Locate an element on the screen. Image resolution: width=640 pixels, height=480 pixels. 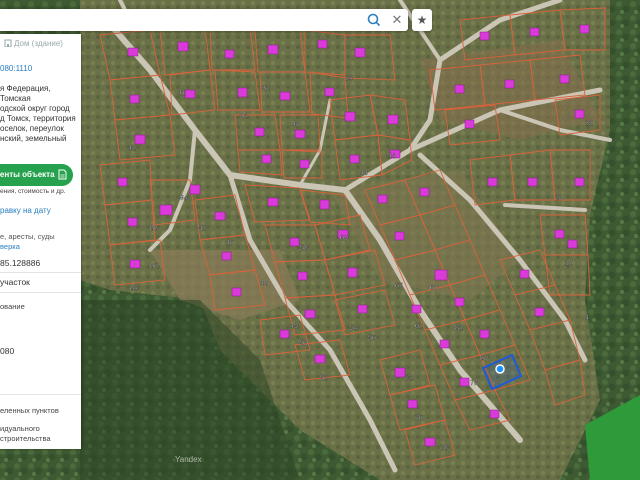
map-watermark: Yandex is located at coordinates (188, 459).